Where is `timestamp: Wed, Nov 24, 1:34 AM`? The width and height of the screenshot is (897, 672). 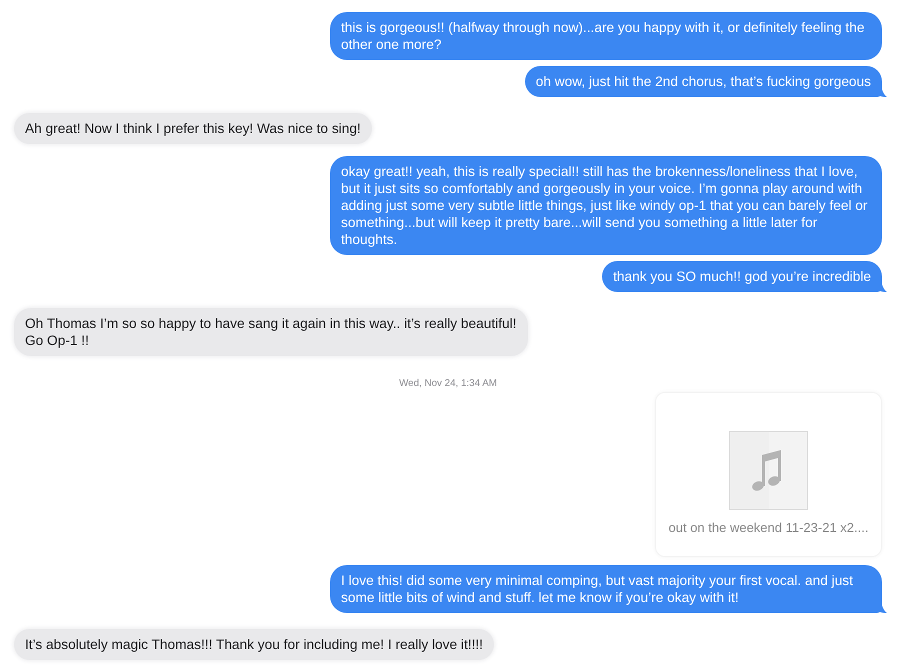
timestamp: Wed, Nov 24, 1:34 AM is located at coordinates (448, 384).